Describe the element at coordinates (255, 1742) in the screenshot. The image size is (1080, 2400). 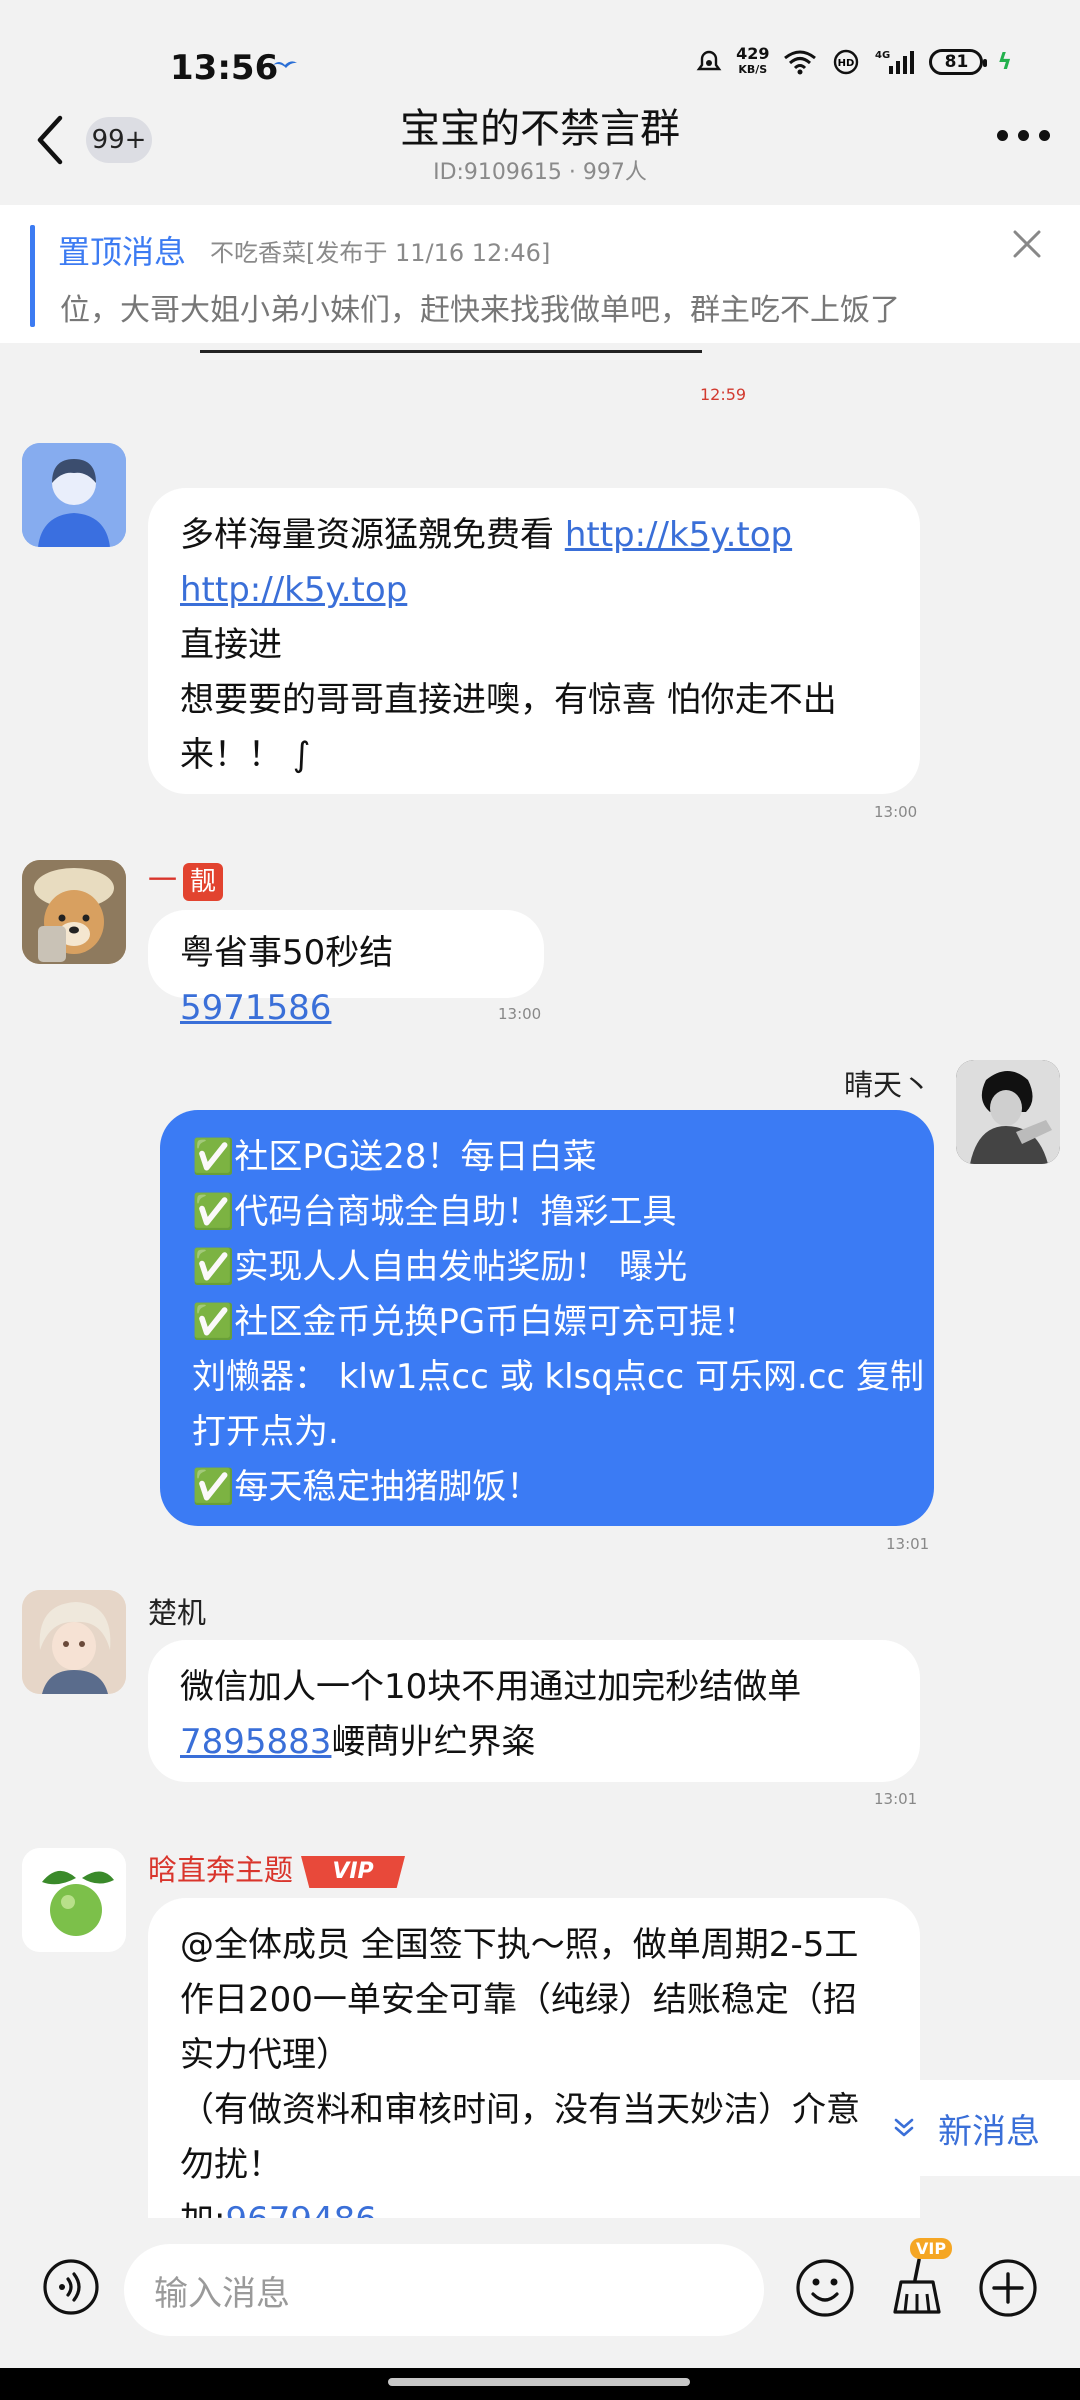
I see `message-link: 7895883` at that location.